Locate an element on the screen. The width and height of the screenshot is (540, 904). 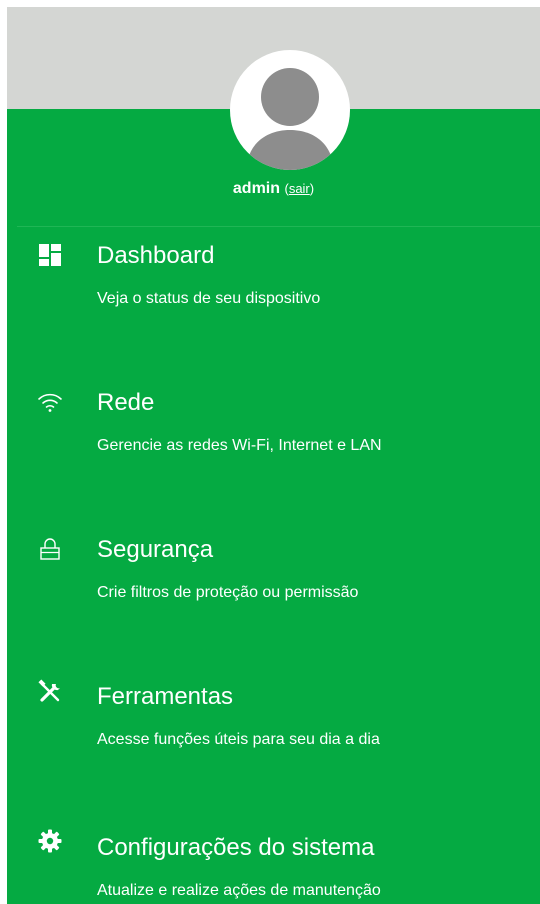
menu-item-description: Crie filtros de proteção ou permissão is located at coordinates (228, 592).